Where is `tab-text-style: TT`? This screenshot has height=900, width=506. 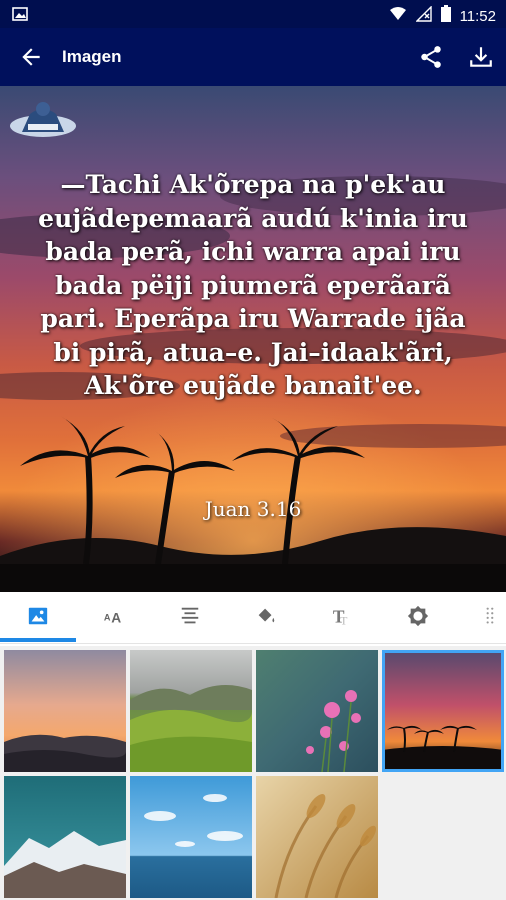 tab-text-style: TT is located at coordinates (342, 618).